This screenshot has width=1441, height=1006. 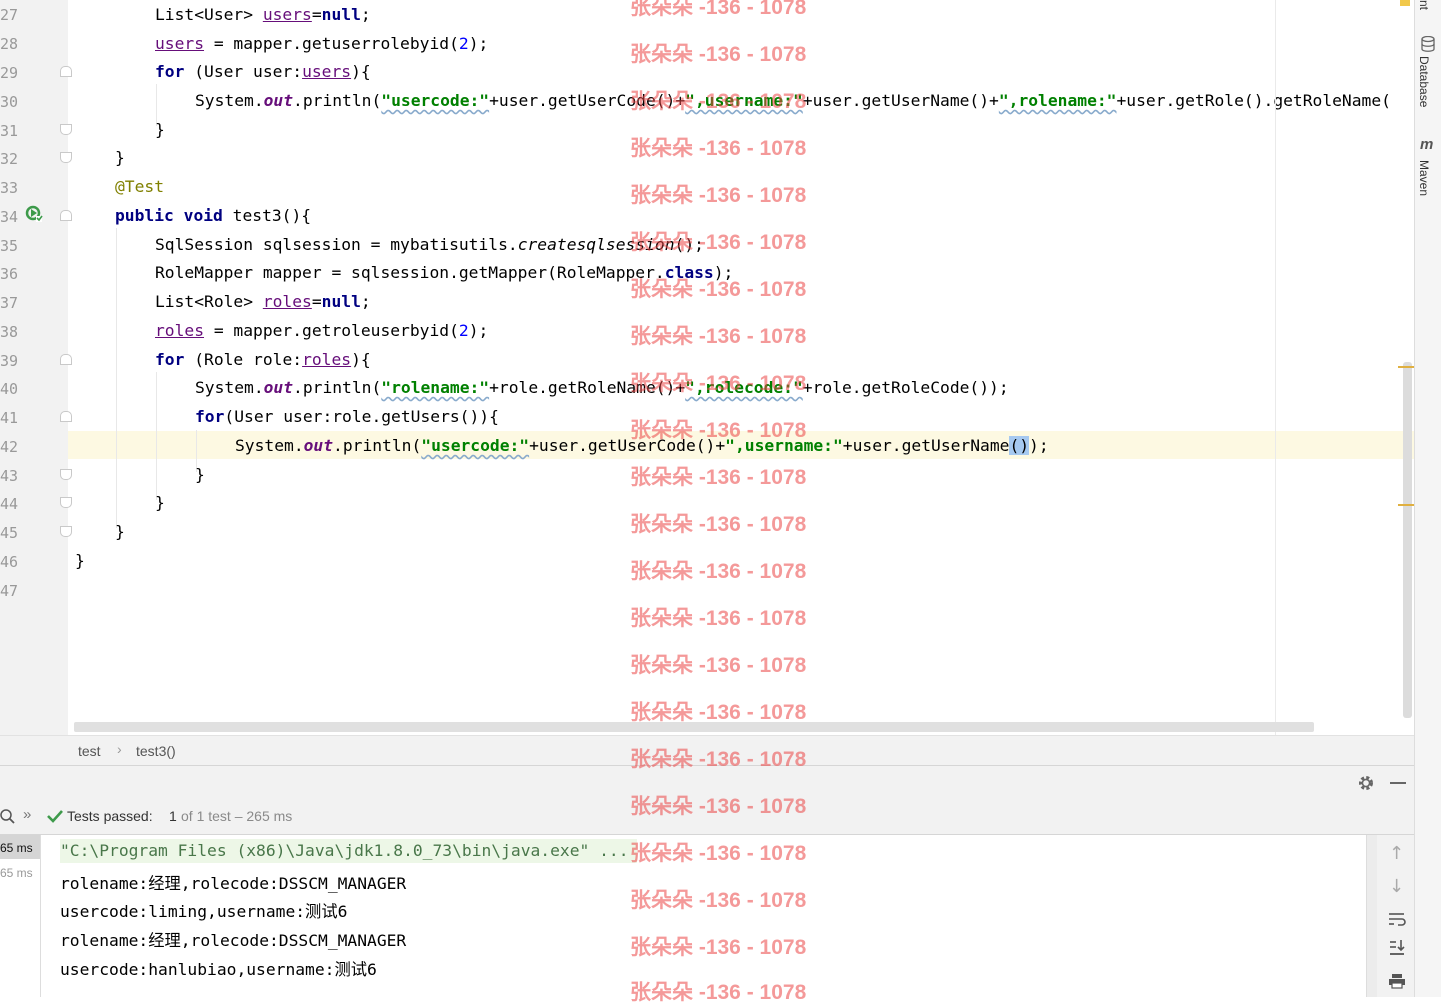 I want to click on database-tool-button: Database, so click(x=1424, y=81).